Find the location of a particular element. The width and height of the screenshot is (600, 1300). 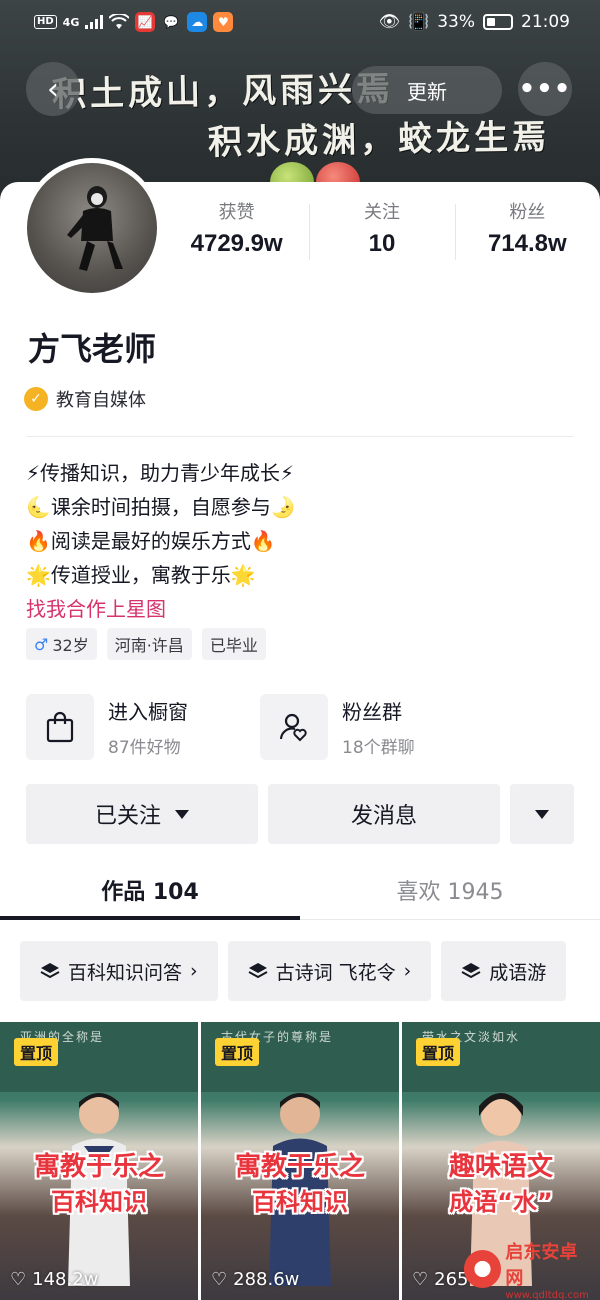

tag-school: 已毕业 is located at coordinates (233, 644).